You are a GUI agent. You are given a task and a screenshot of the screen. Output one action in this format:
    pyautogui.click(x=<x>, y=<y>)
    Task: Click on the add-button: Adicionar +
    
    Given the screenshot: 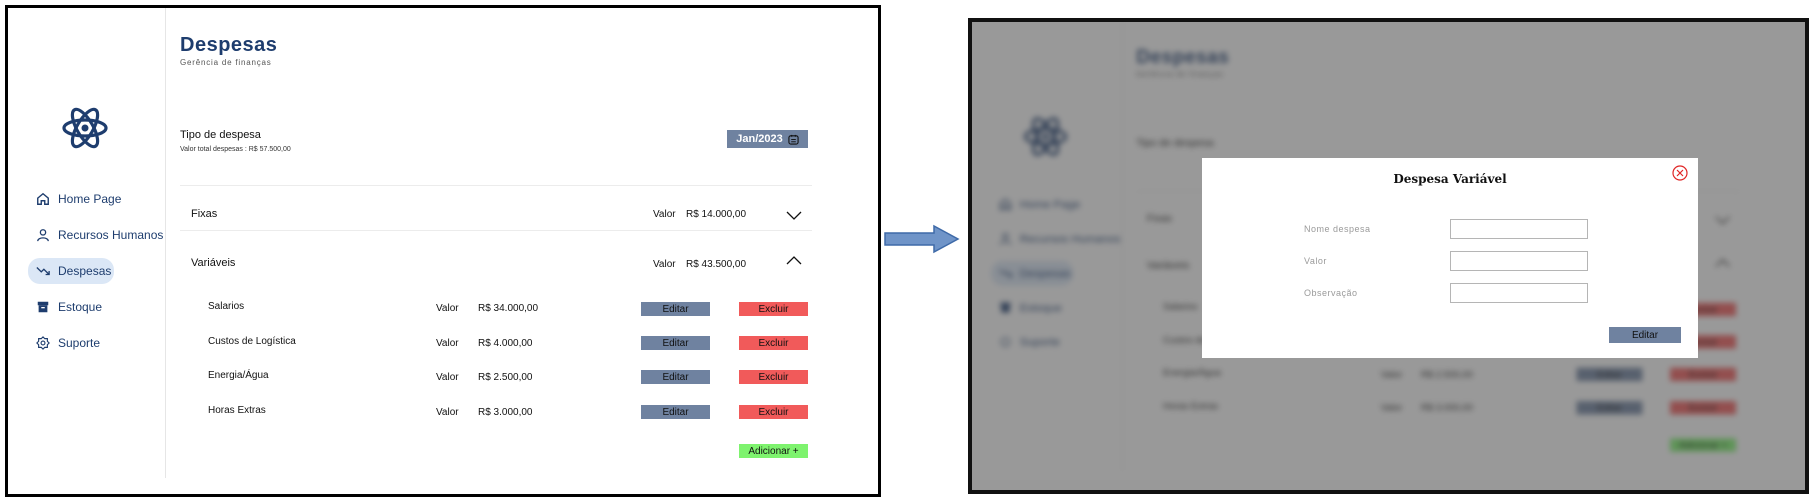 What is the action you would take?
    pyautogui.click(x=773, y=451)
    